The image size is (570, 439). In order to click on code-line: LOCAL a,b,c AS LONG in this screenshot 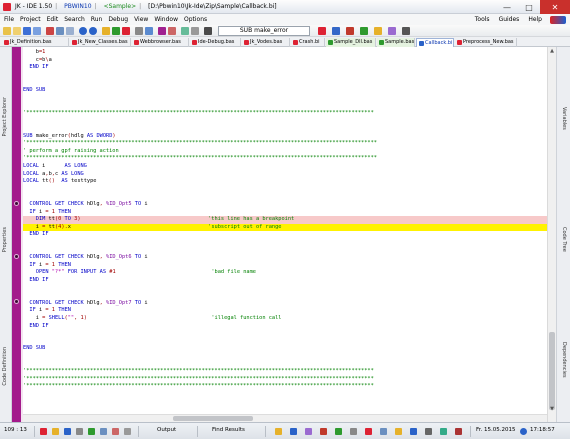, I will do `click(285, 175)`.